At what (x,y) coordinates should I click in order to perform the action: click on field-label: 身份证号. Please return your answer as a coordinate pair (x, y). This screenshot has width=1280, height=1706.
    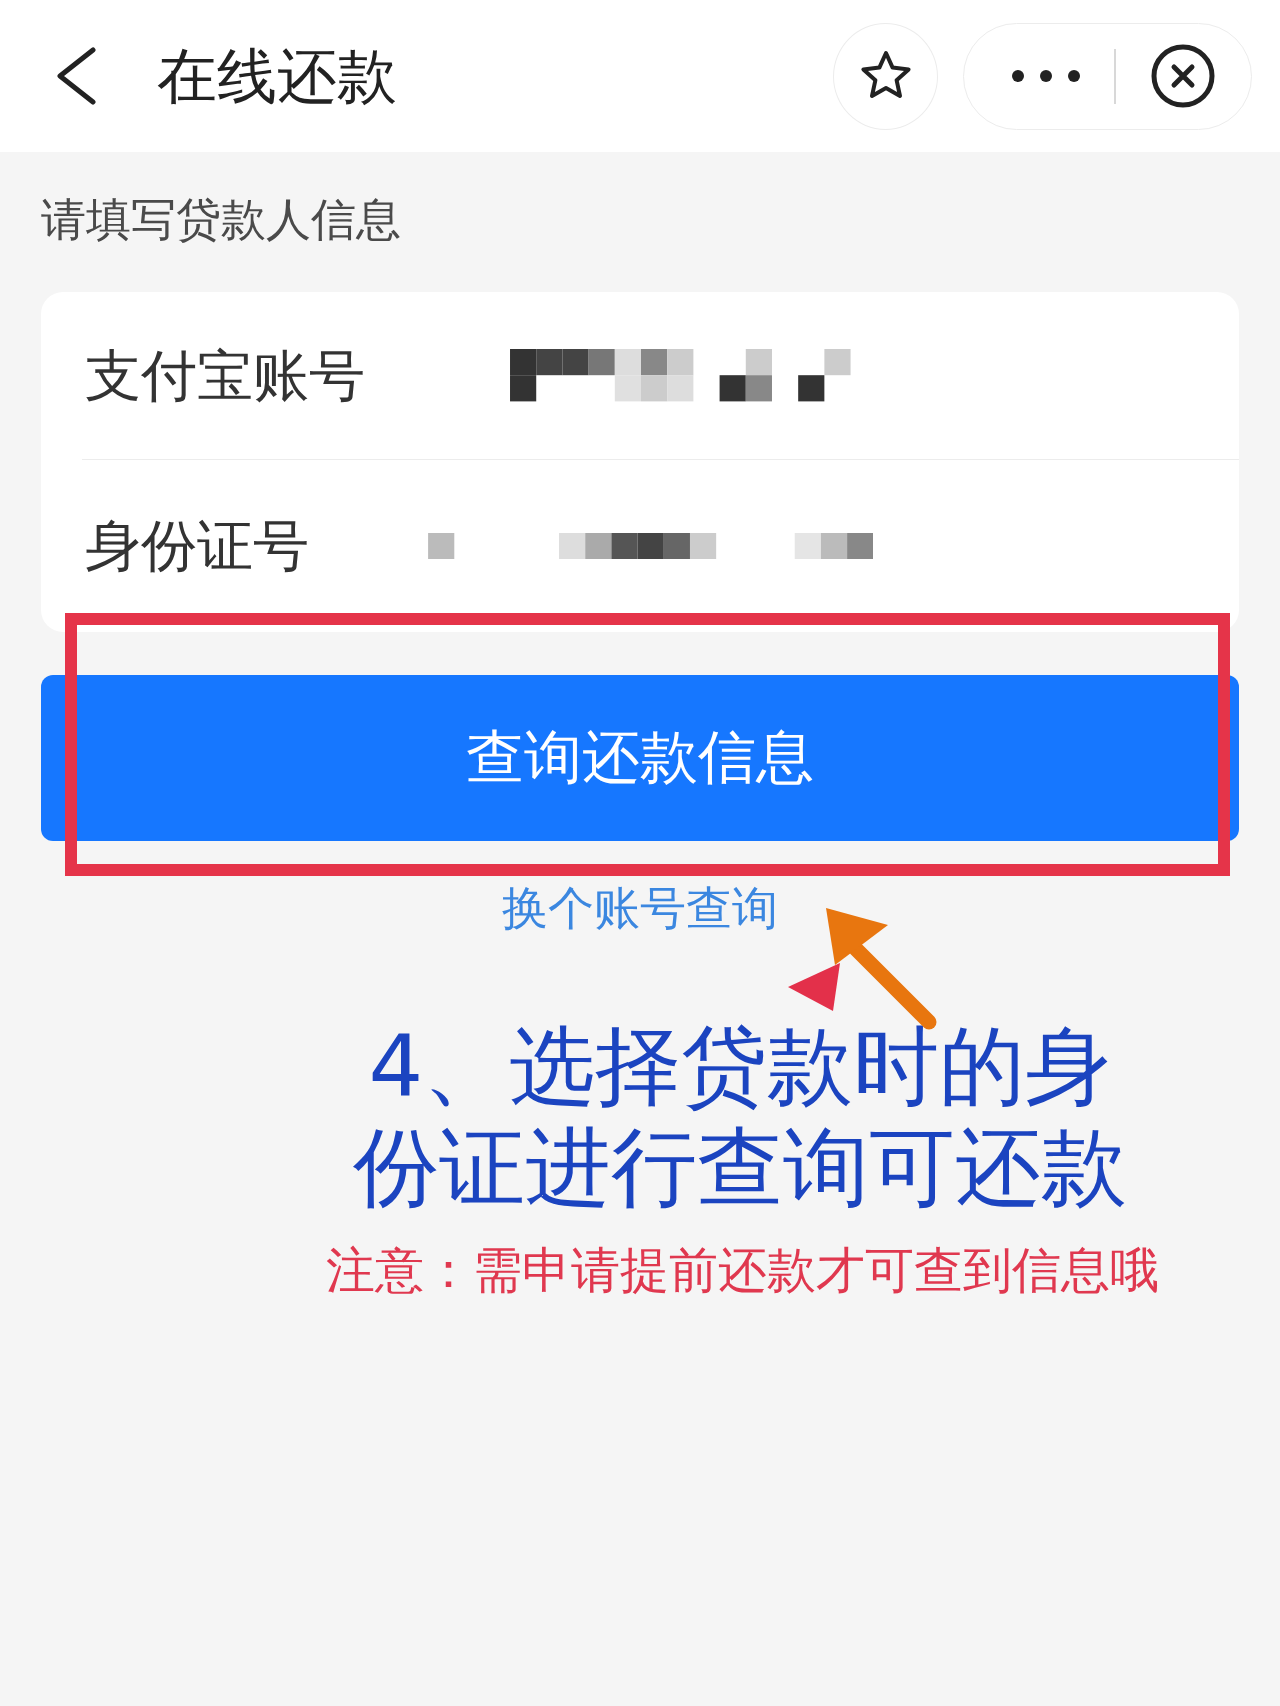
    Looking at the image, I should click on (197, 546).